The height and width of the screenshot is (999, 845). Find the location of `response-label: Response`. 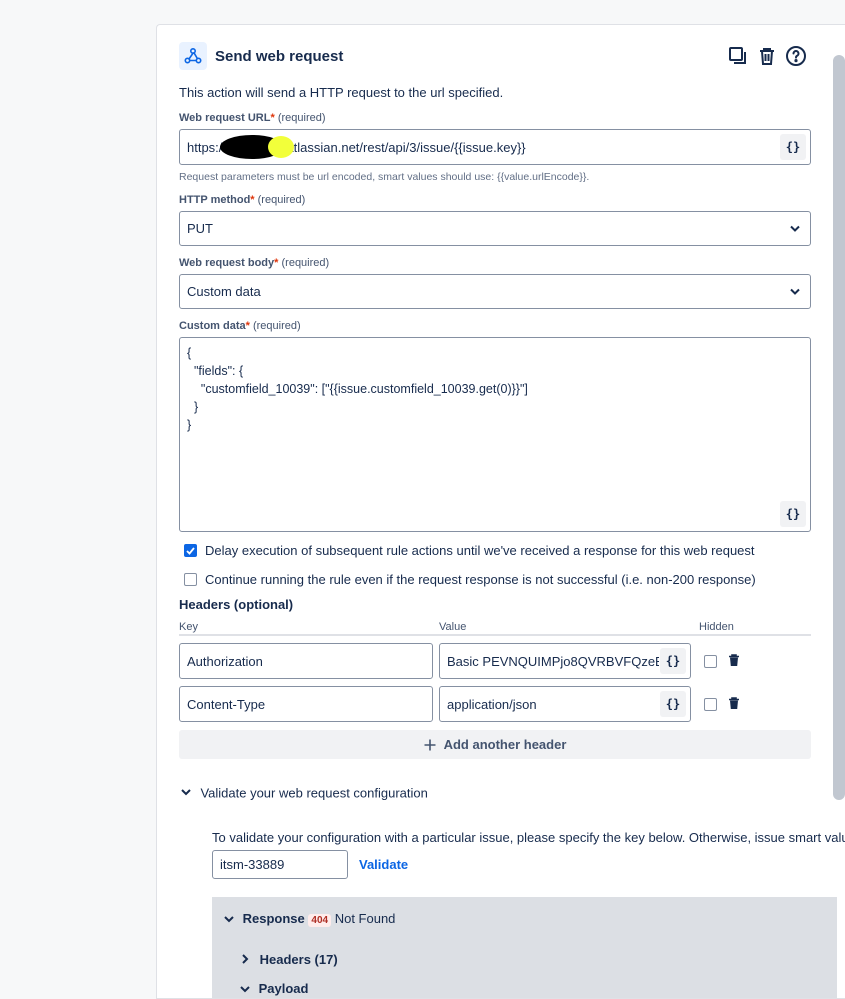

response-label: Response is located at coordinates (273, 918).